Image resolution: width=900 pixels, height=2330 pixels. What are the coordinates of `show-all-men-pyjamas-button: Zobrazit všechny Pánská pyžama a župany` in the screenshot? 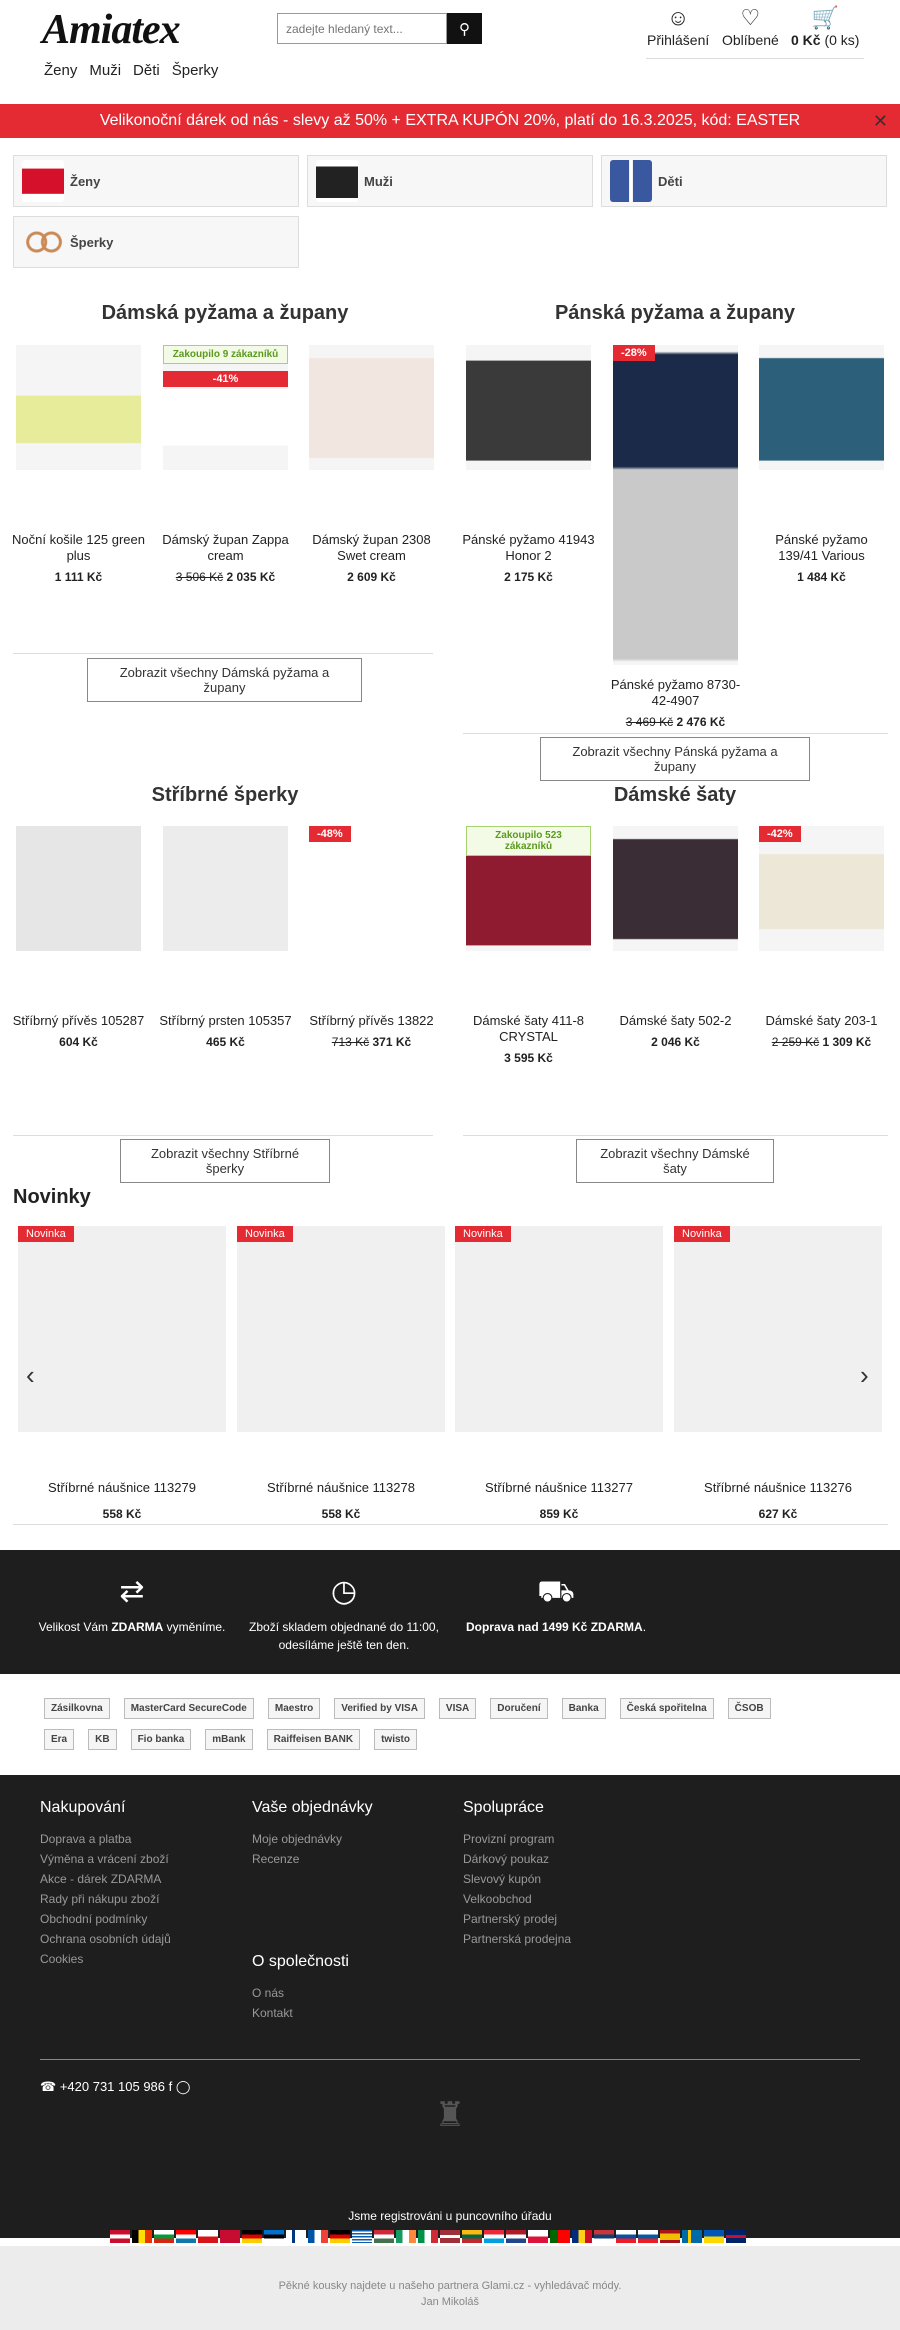 It's located at (675, 759).